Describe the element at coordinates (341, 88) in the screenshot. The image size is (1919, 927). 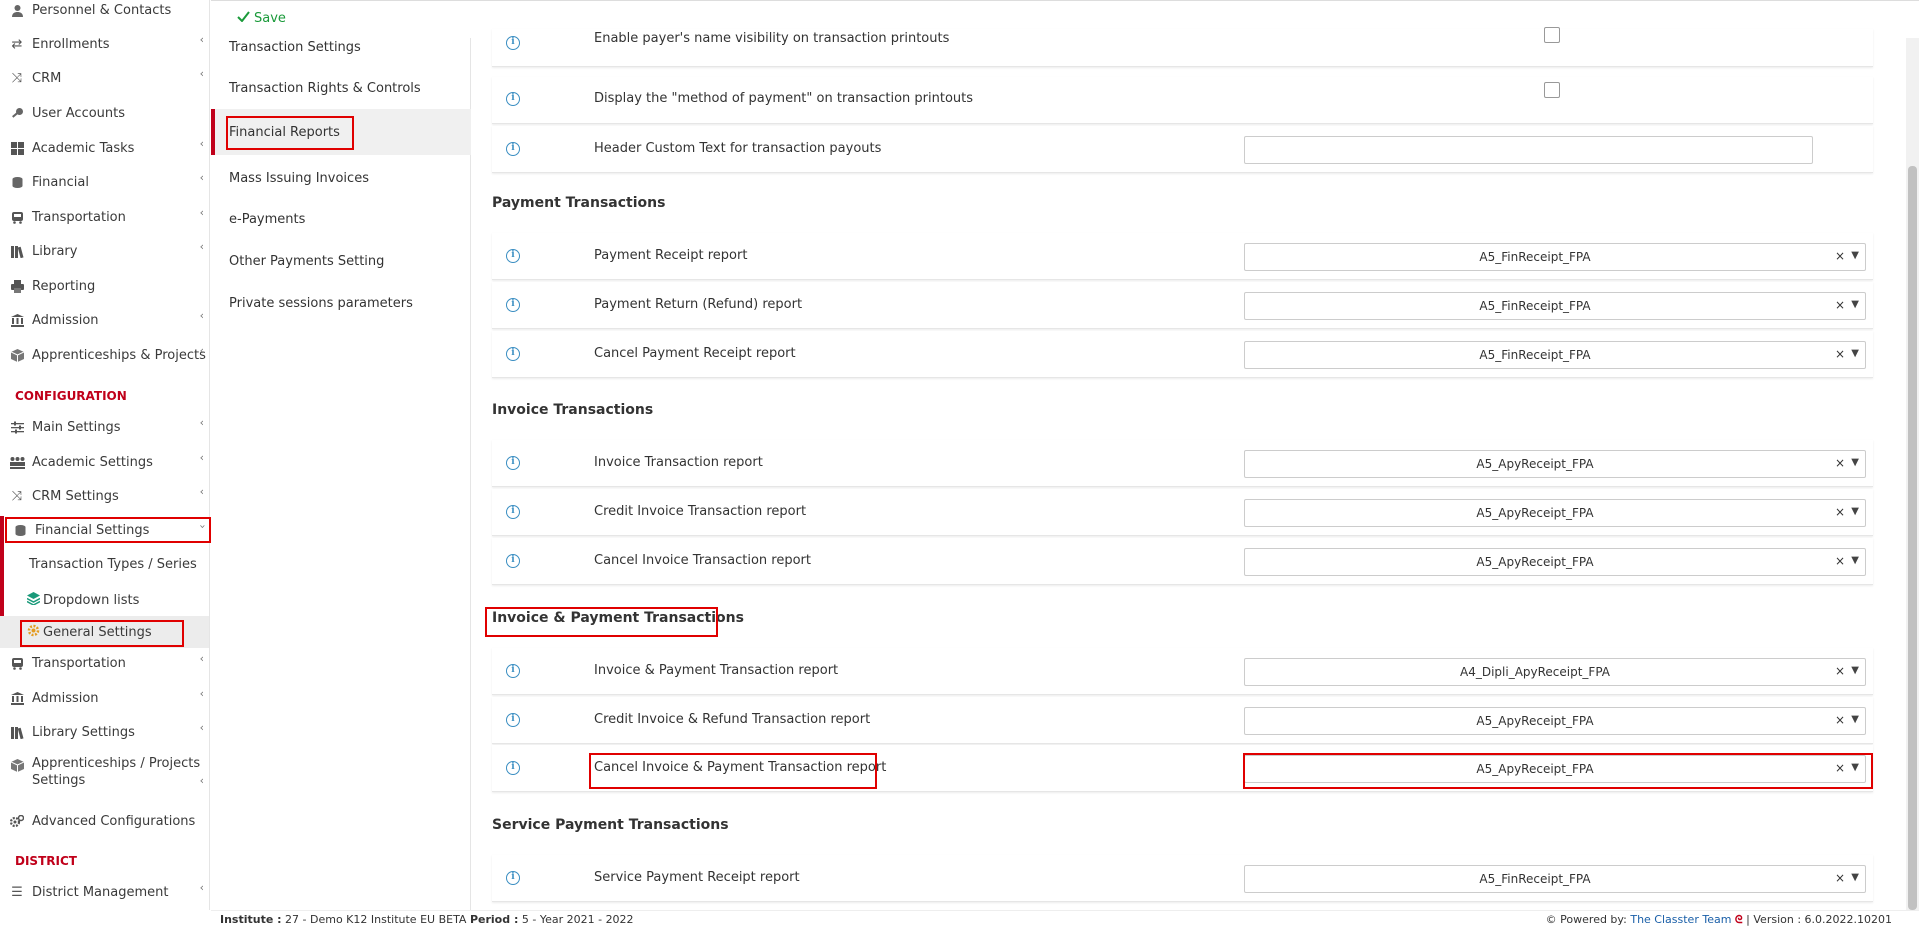
I see `submenu-item-transaction-rights-controls: Transaction Rights & Controls` at that location.